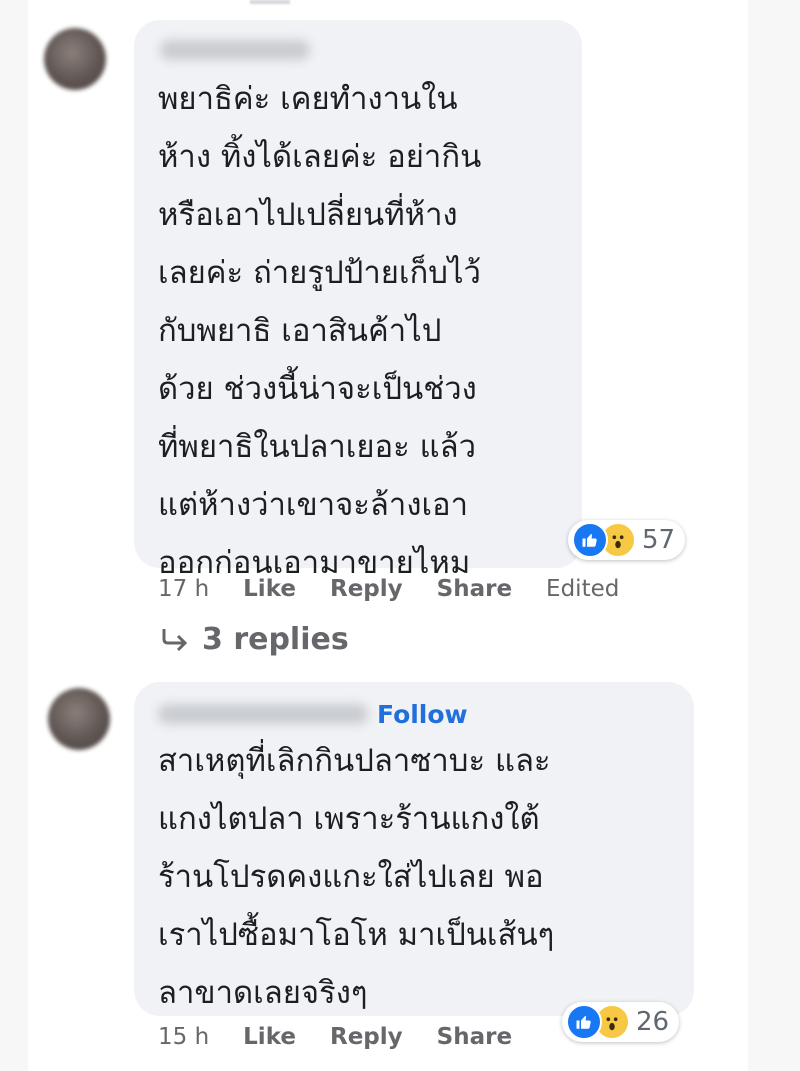 This screenshot has height=1071, width=800. I want to click on reaction-count: 26, so click(653, 1022).